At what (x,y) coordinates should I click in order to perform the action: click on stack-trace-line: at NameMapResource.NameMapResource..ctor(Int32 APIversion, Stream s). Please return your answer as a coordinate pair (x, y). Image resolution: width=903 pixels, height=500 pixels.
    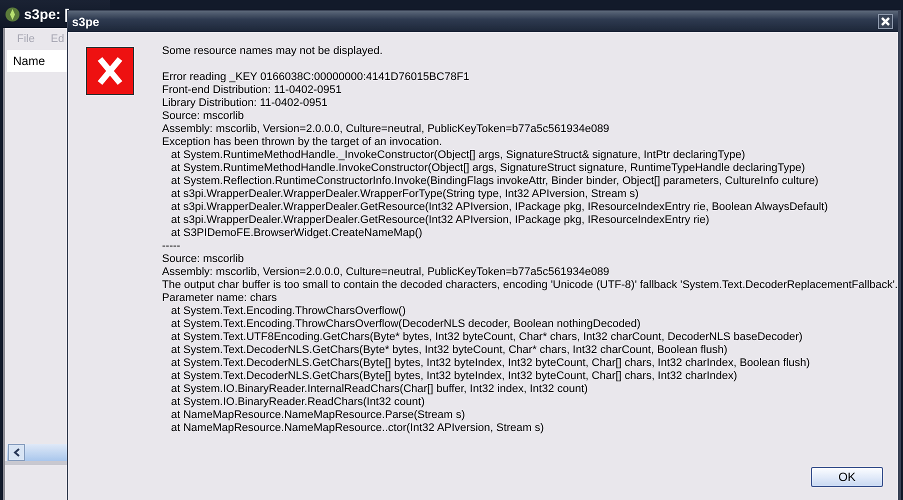
    Looking at the image, I should click on (357, 428).